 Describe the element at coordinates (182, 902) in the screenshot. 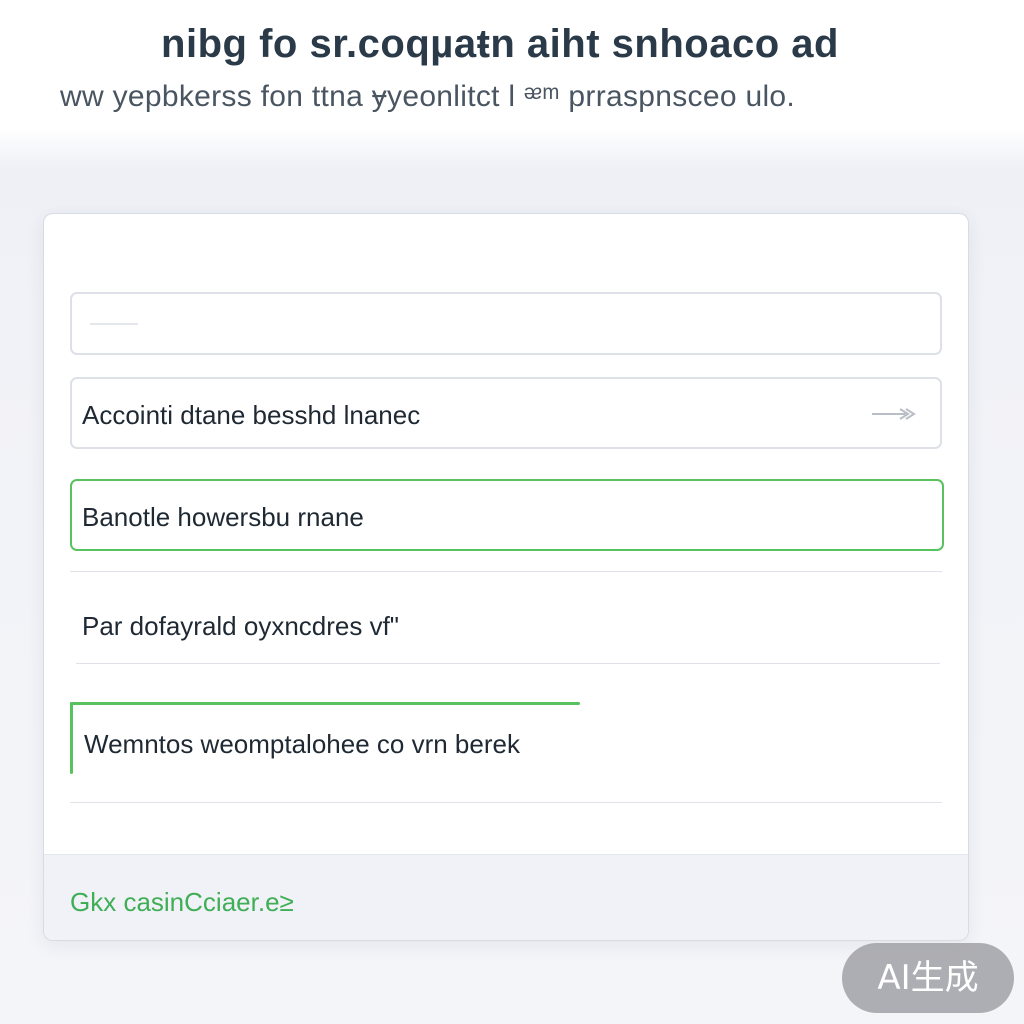

I see `footer-link: Gkx casinCciaer.e≥` at that location.